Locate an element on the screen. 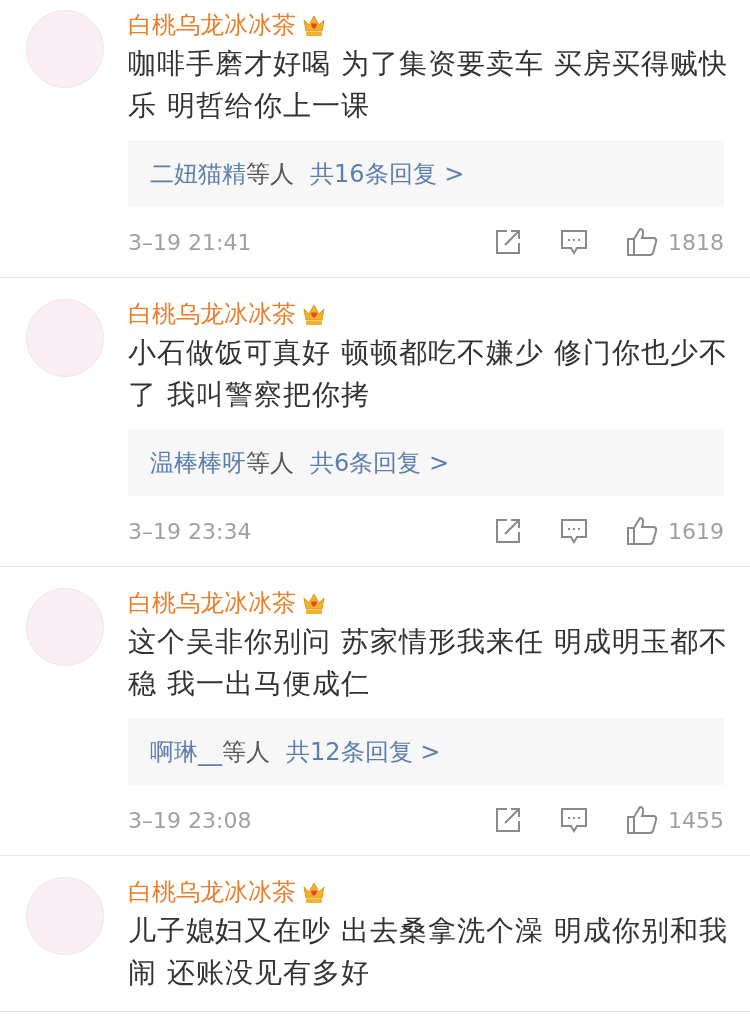  like-count: 1455 is located at coordinates (696, 820).